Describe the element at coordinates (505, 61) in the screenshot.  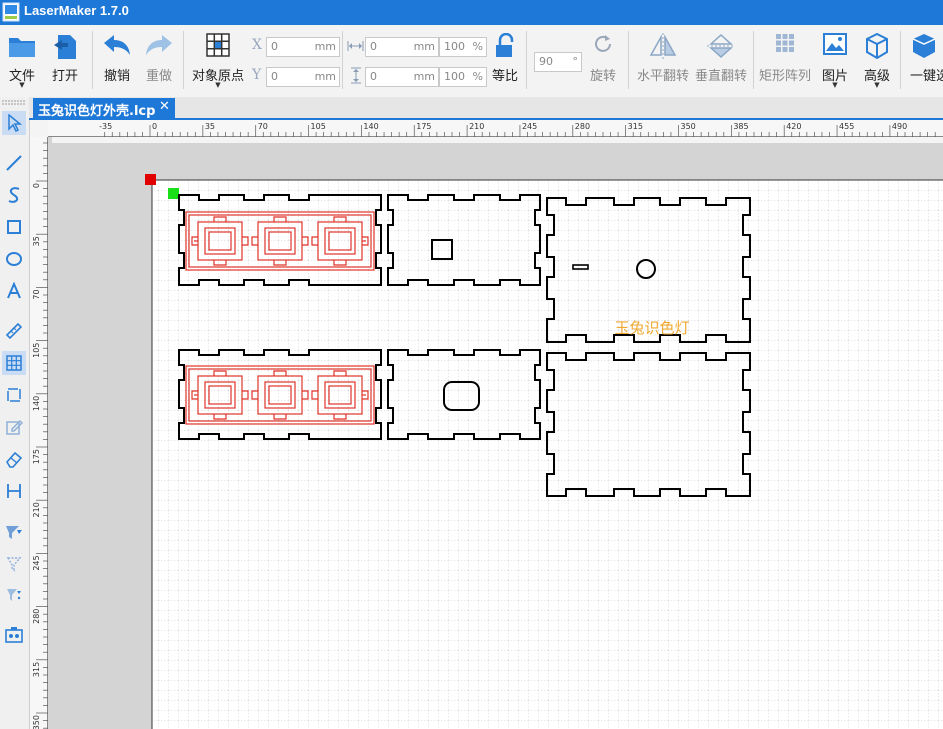
I see `proportional-lock-button: 等比` at that location.